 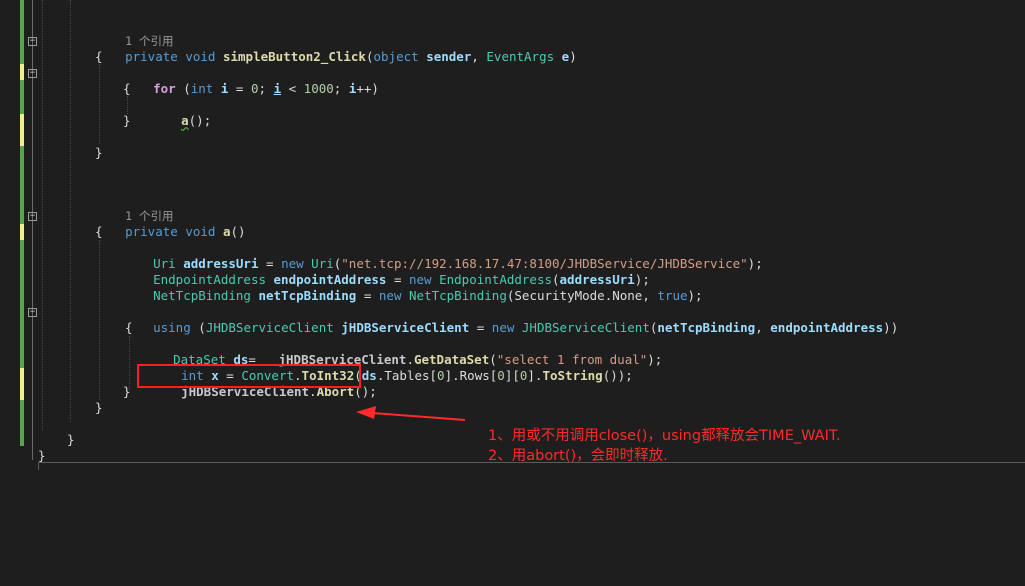 I want to click on property: Rows, so click(x=474, y=375).